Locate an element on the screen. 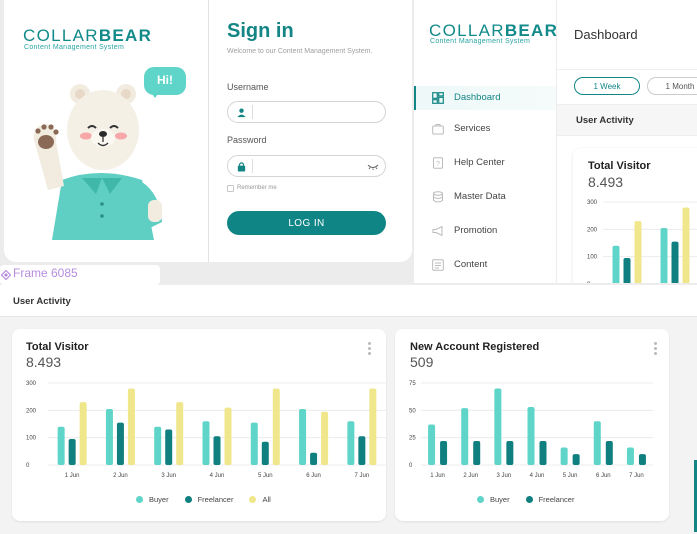 The height and width of the screenshot is (534, 697). sidebar-item-help-center: ? Help Center is located at coordinates (485, 163).